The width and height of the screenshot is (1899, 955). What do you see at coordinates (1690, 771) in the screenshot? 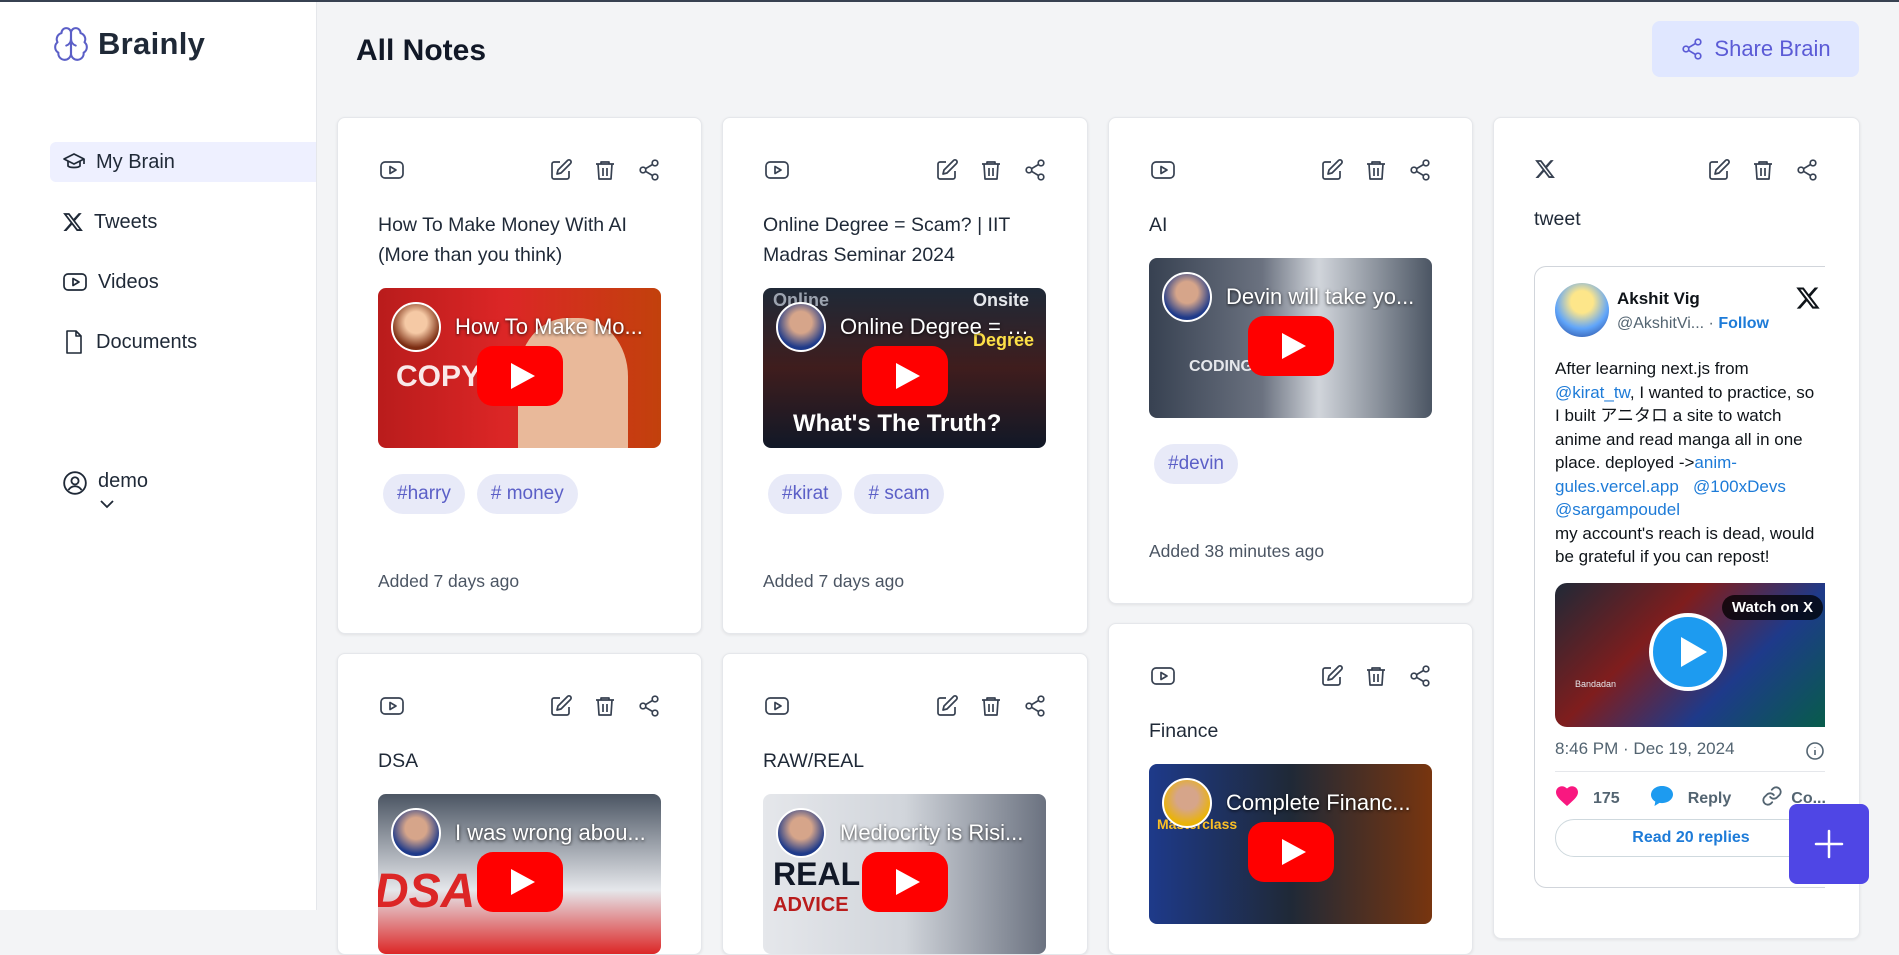
I see `divider` at bounding box center [1690, 771].